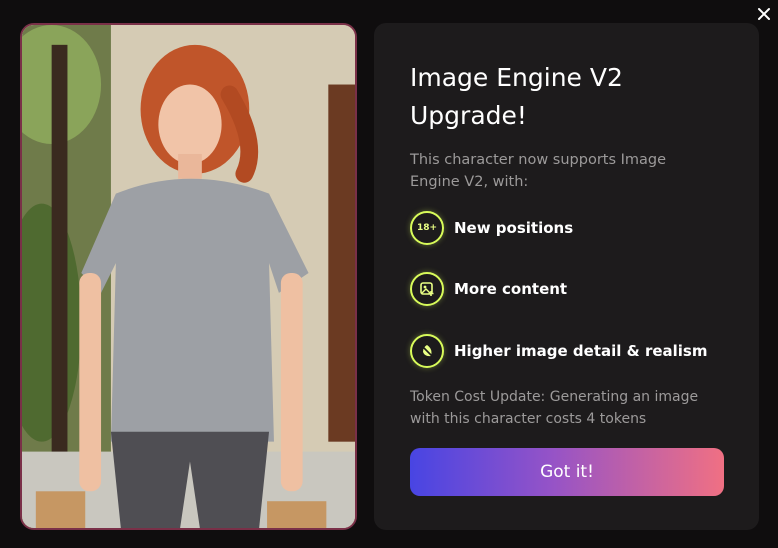 Image resolution: width=778 pixels, height=548 pixels. I want to click on got-it-button: Got it!, so click(567, 472).